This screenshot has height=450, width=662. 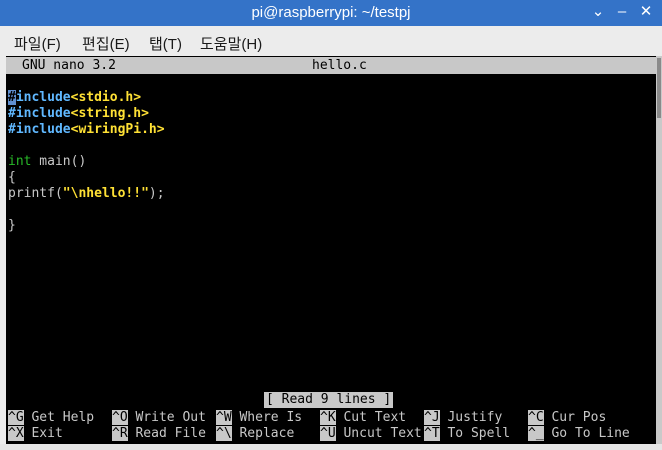 What do you see at coordinates (165, 43) in the screenshot?
I see `menu-tab: 탭(T)` at bounding box center [165, 43].